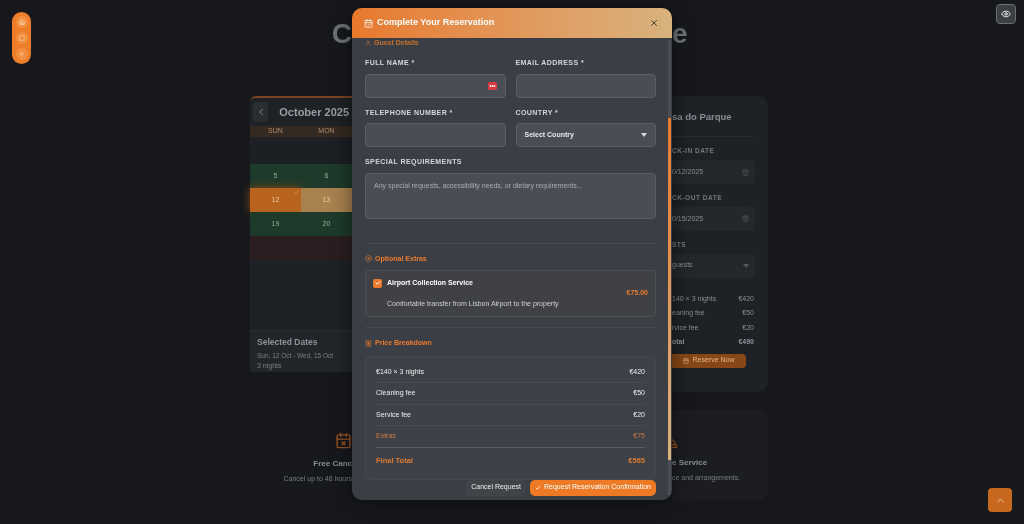  Describe the element at coordinates (669, 289) in the screenshot. I see `scrollbar-thumb` at that location.